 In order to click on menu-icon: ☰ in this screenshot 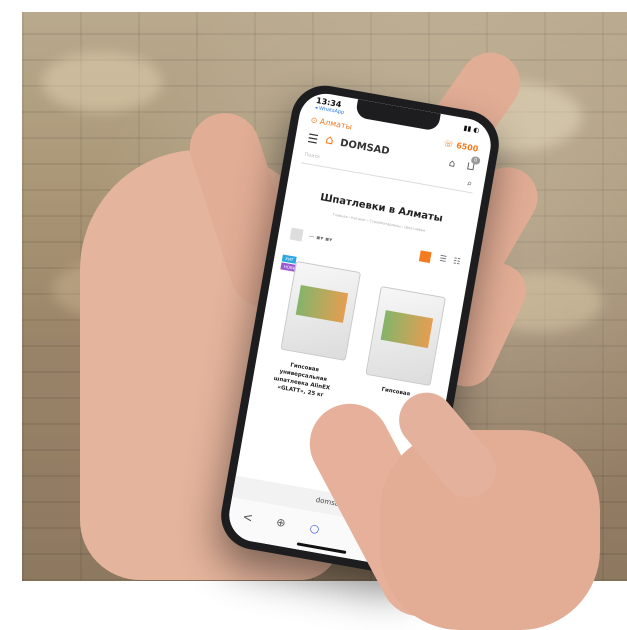, I will do `click(312, 139)`.